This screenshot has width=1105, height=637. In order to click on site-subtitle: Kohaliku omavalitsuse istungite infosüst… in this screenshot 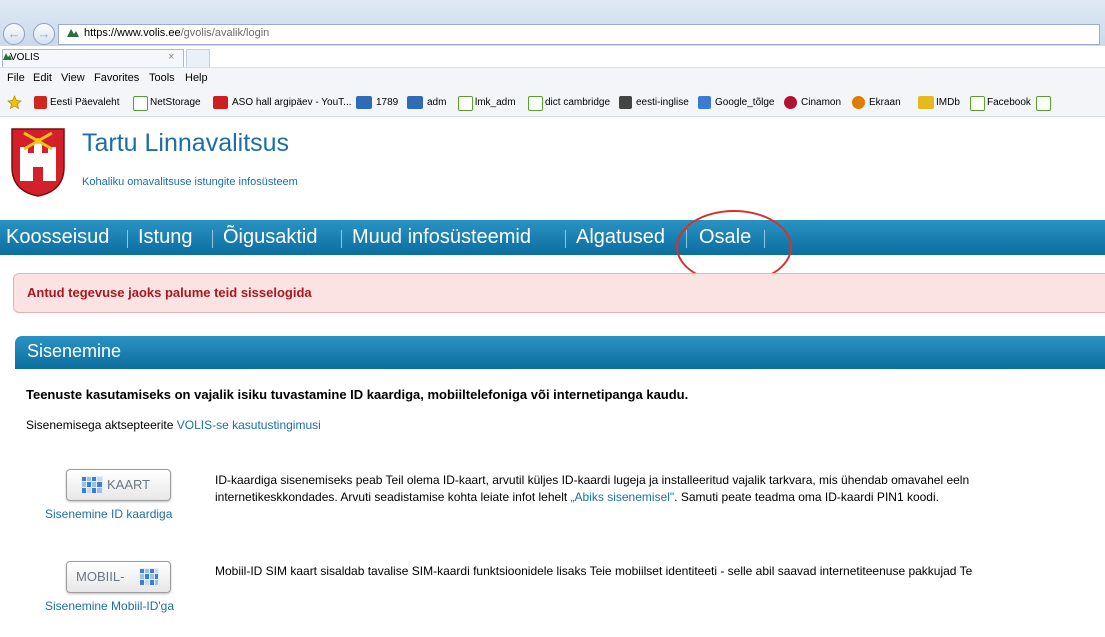, I will do `click(190, 182)`.